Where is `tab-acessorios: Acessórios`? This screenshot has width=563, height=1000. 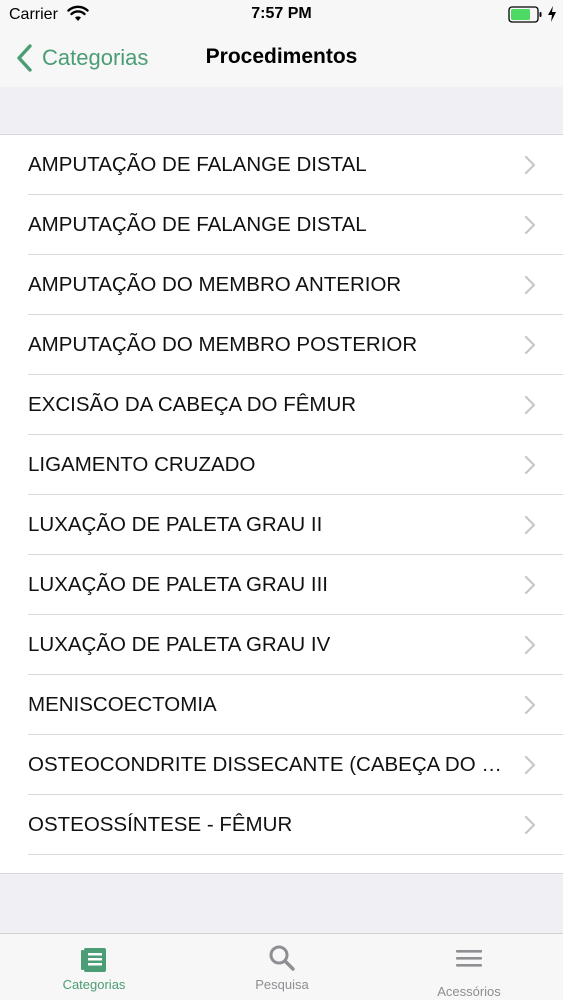 tab-acessorios: Acessórios is located at coordinates (469, 967).